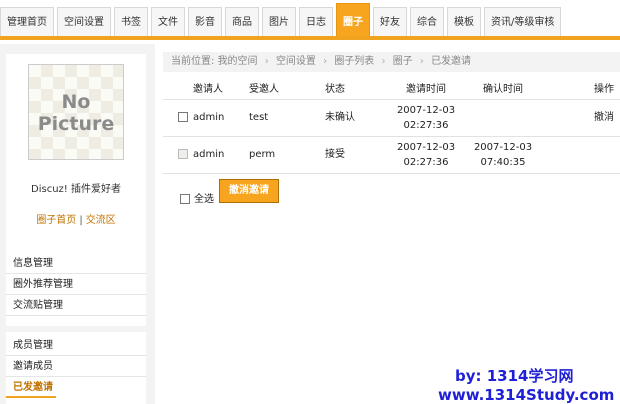 The image size is (620, 404). Describe the element at coordinates (76, 102) in the screenshot. I see `avatar-text-line1: No` at that location.